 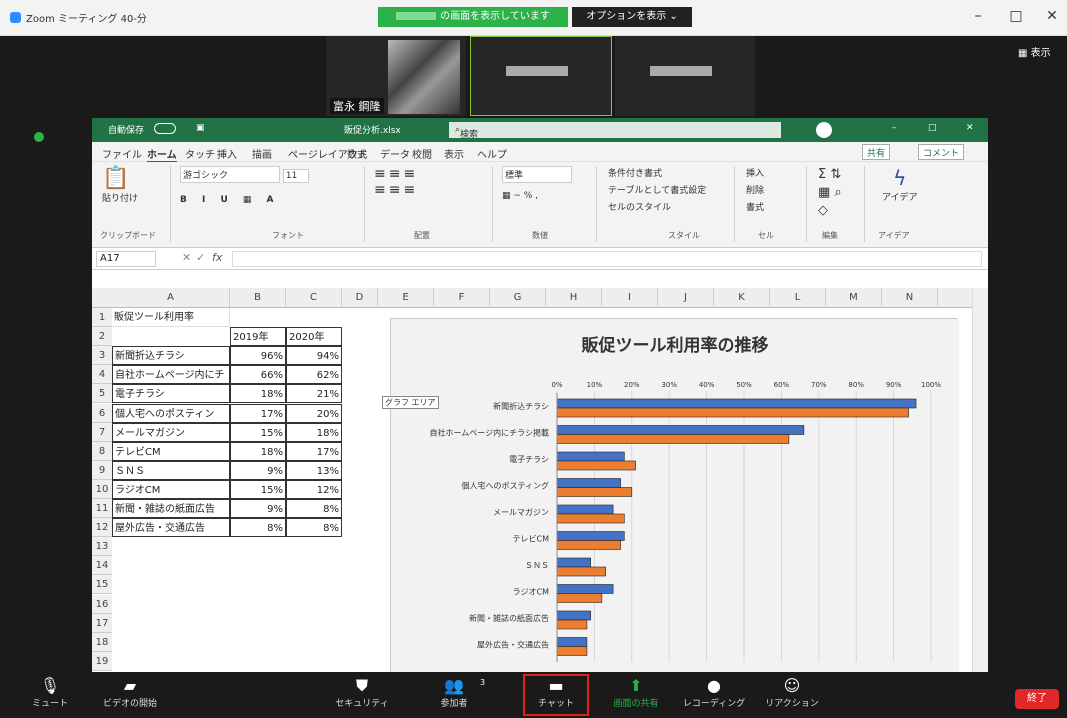 What do you see at coordinates (537, 174) in the screenshot?
I see `number-format-select: 標準` at bounding box center [537, 174].